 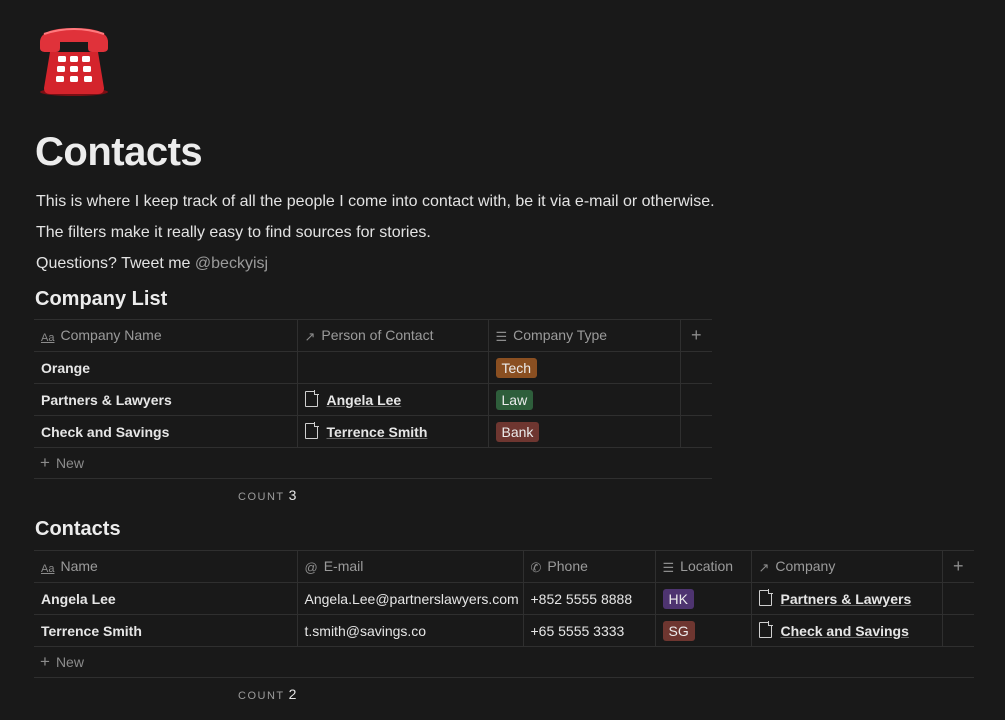 What do you see at coordinates (703, 630) in the screenshot?
I see `location-cell: SG` at bounding box center [703, 630].